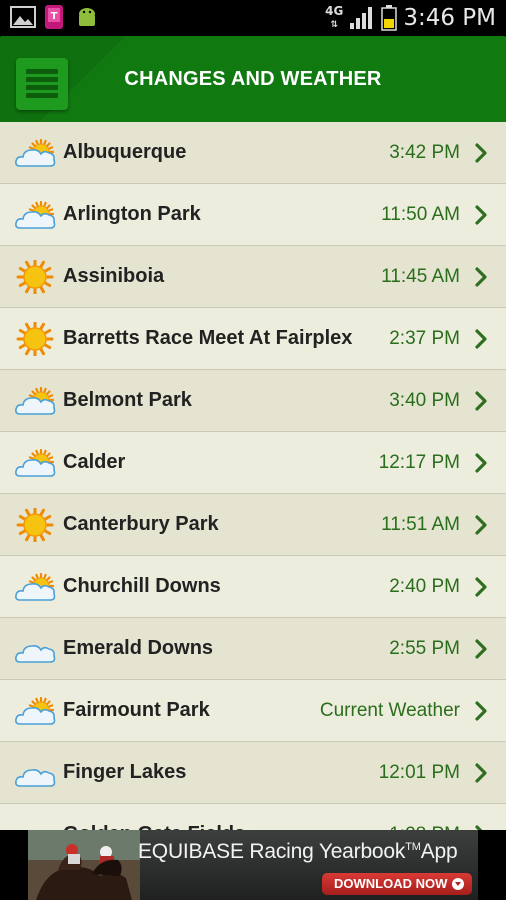 This screenshot has width=506, height=900. What do you see at coordinates (419, 462) in the screenshot?
I see `track-update-time: 12:17 PM` at bounding box center [419, 462].